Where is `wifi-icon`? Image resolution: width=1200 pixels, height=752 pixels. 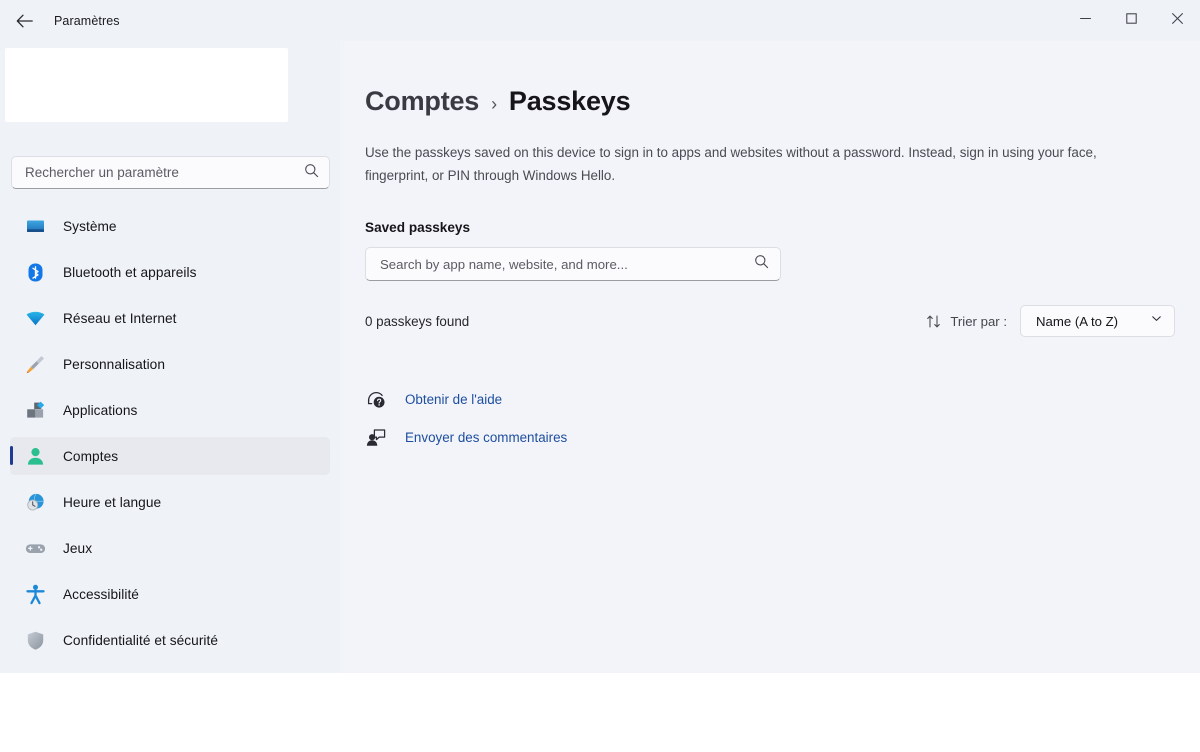
wifi-icon is located at coordinates (35, 318).